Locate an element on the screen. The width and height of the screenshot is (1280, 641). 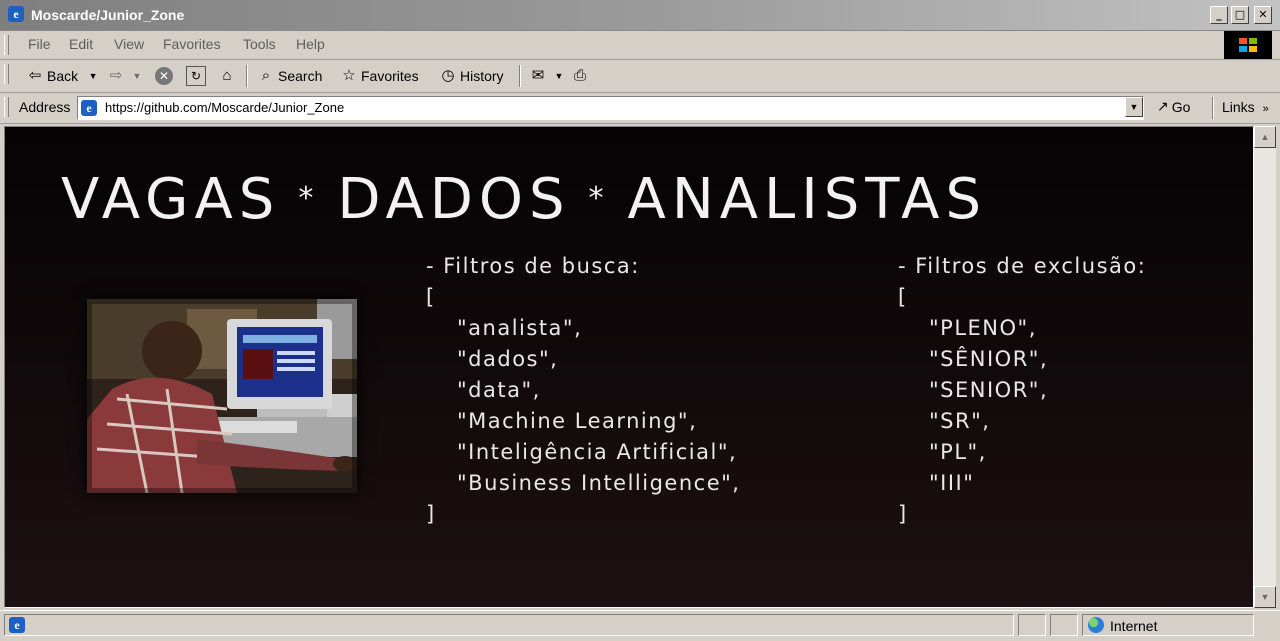
header-photo is located at coordinates (222, 396).